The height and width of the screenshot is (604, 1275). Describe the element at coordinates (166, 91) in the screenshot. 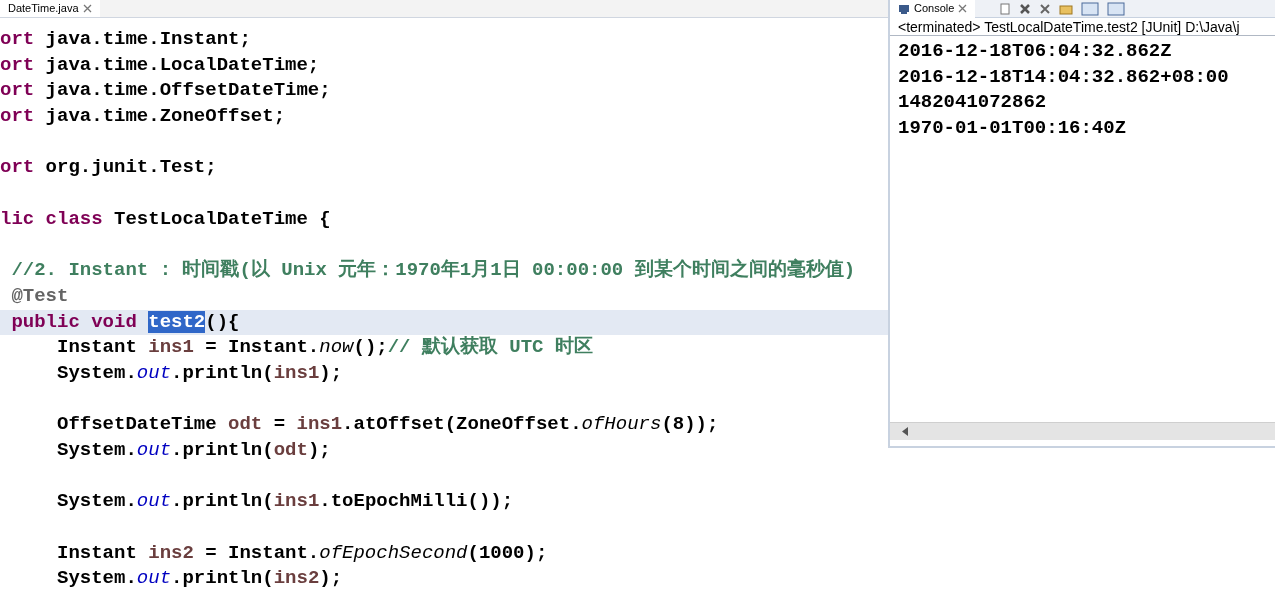

I see `code-line: ort java.time.OffsetDateTime;` at that location.